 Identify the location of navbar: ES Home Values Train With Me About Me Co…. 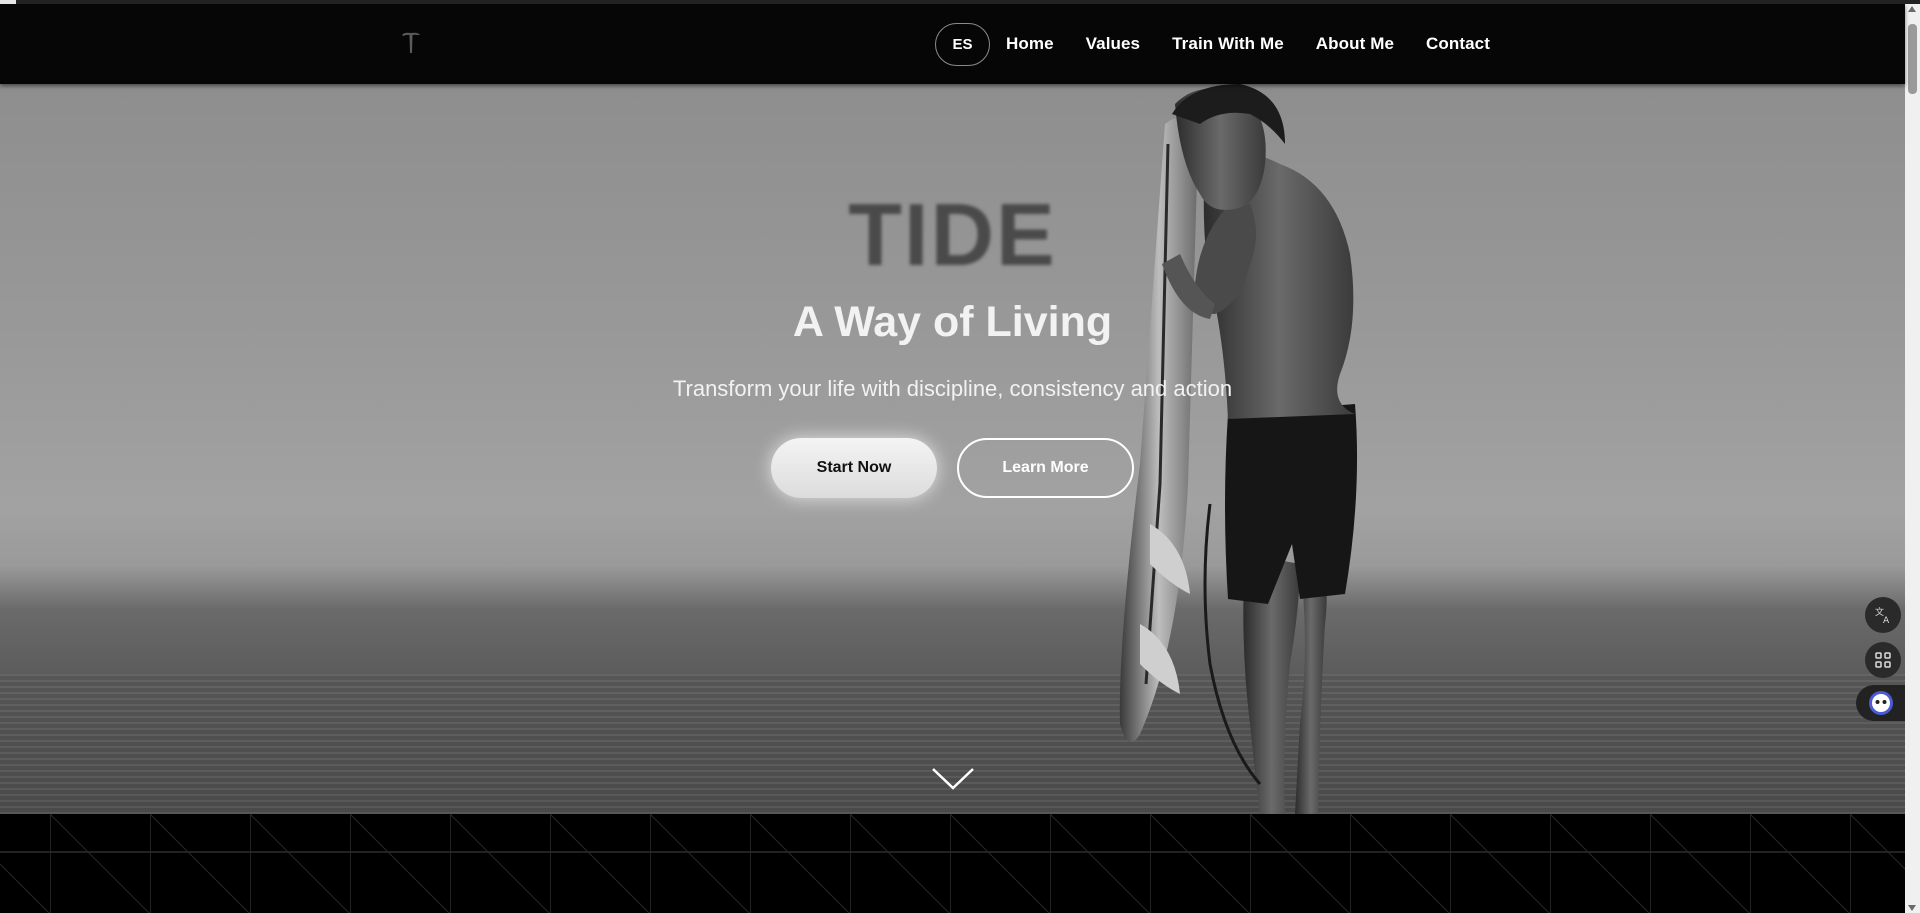
(952, 44).